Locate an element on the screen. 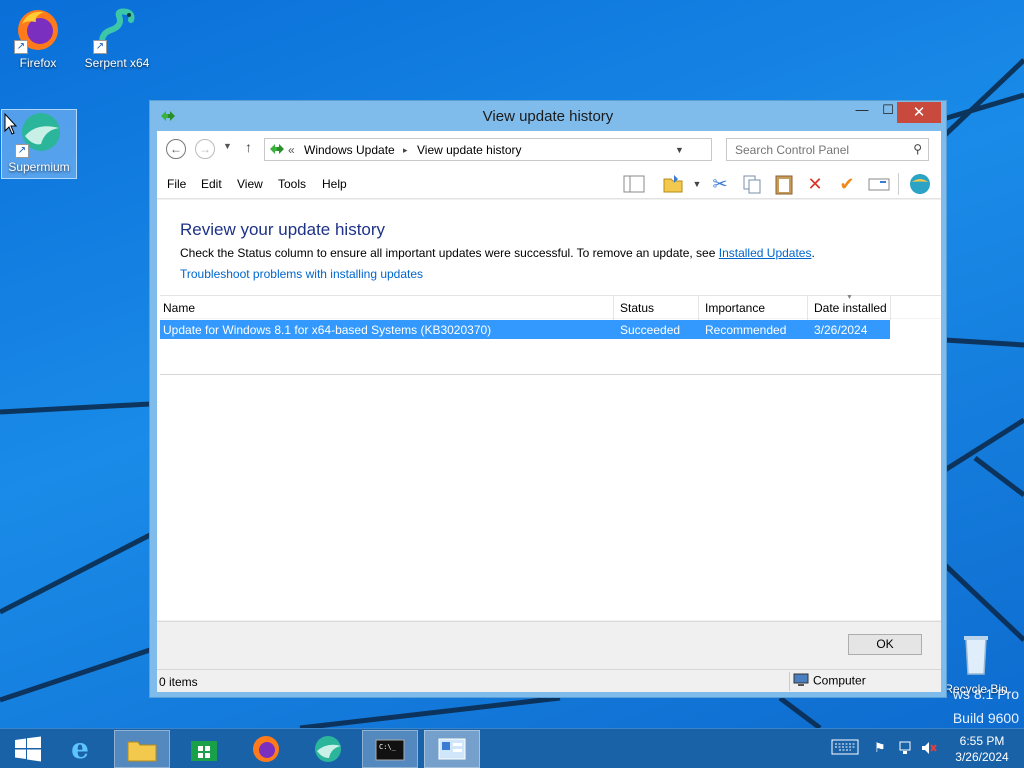 The height and width of the screenshot is (768, 1024). clock-time: 6:55 PM is located at coordinates (982, 741).